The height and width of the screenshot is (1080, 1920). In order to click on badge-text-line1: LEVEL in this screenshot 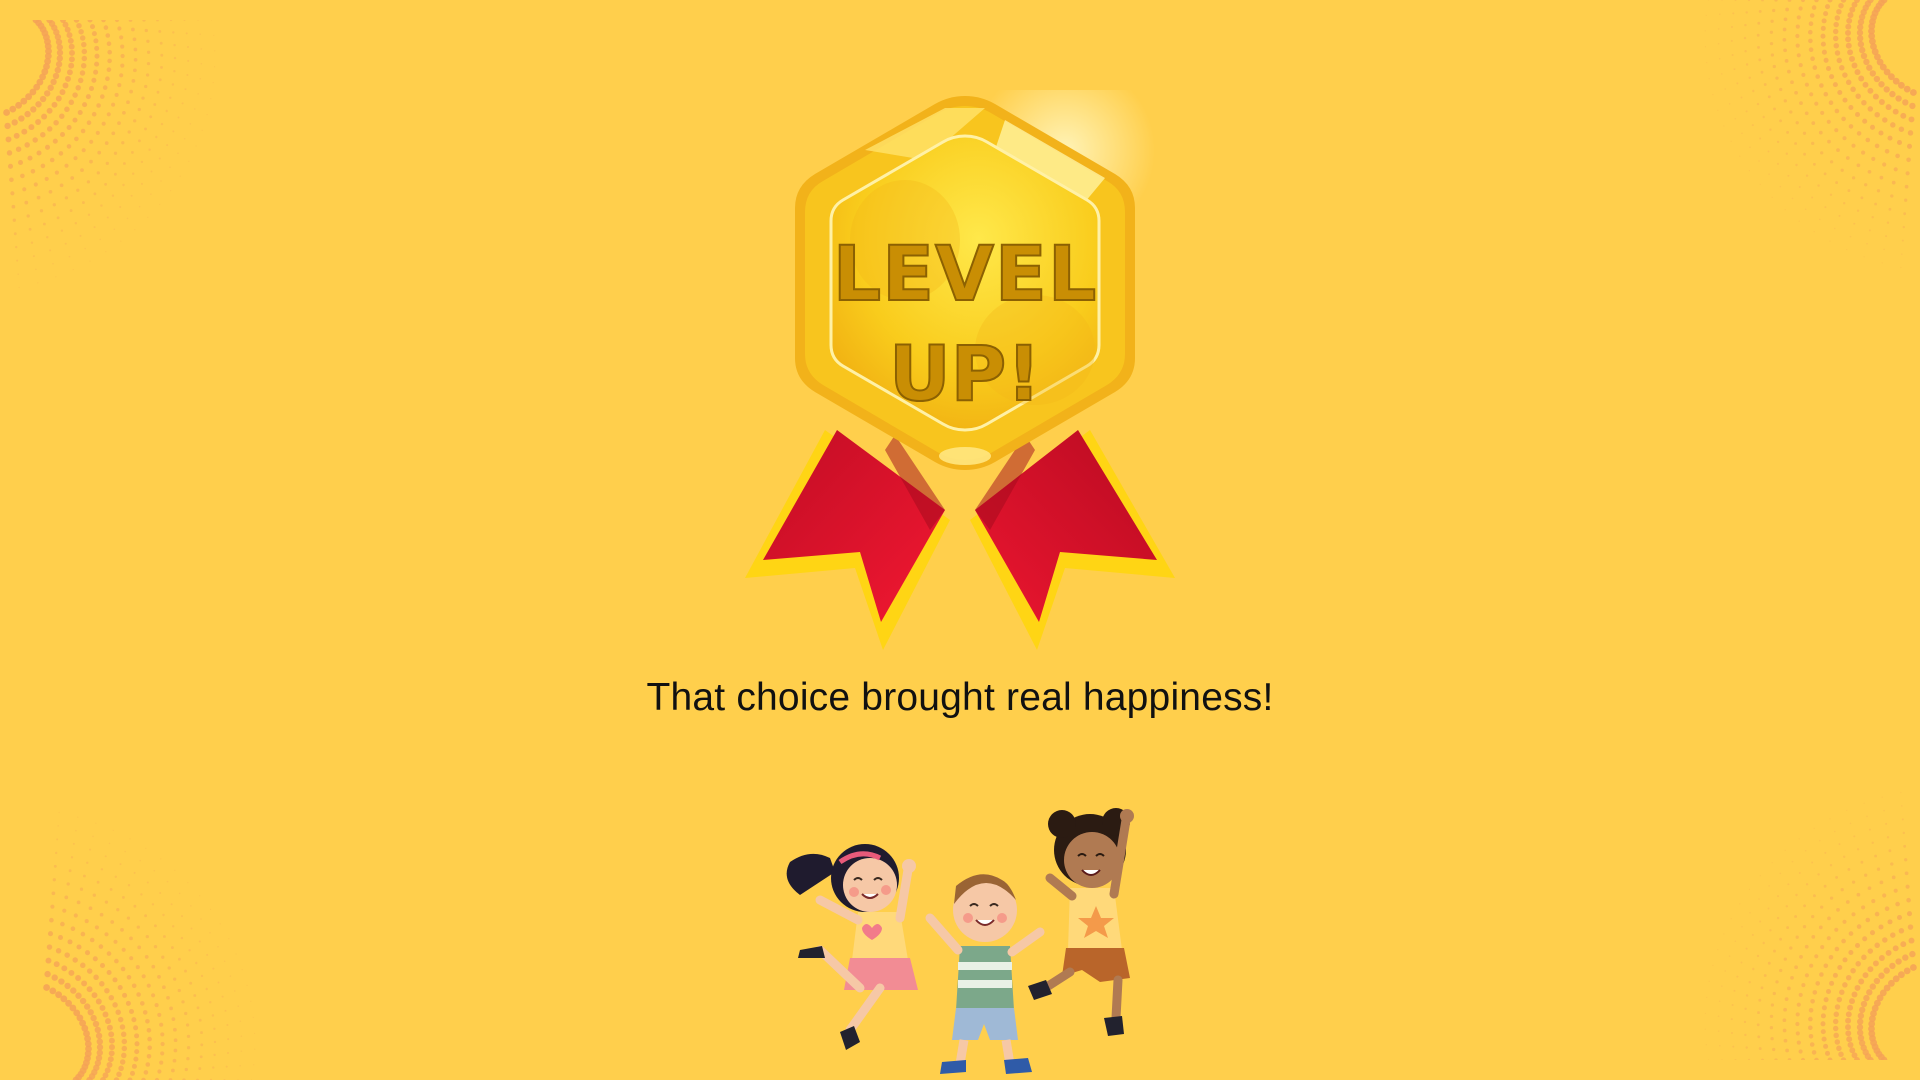, I will do `click(965, 273)`.